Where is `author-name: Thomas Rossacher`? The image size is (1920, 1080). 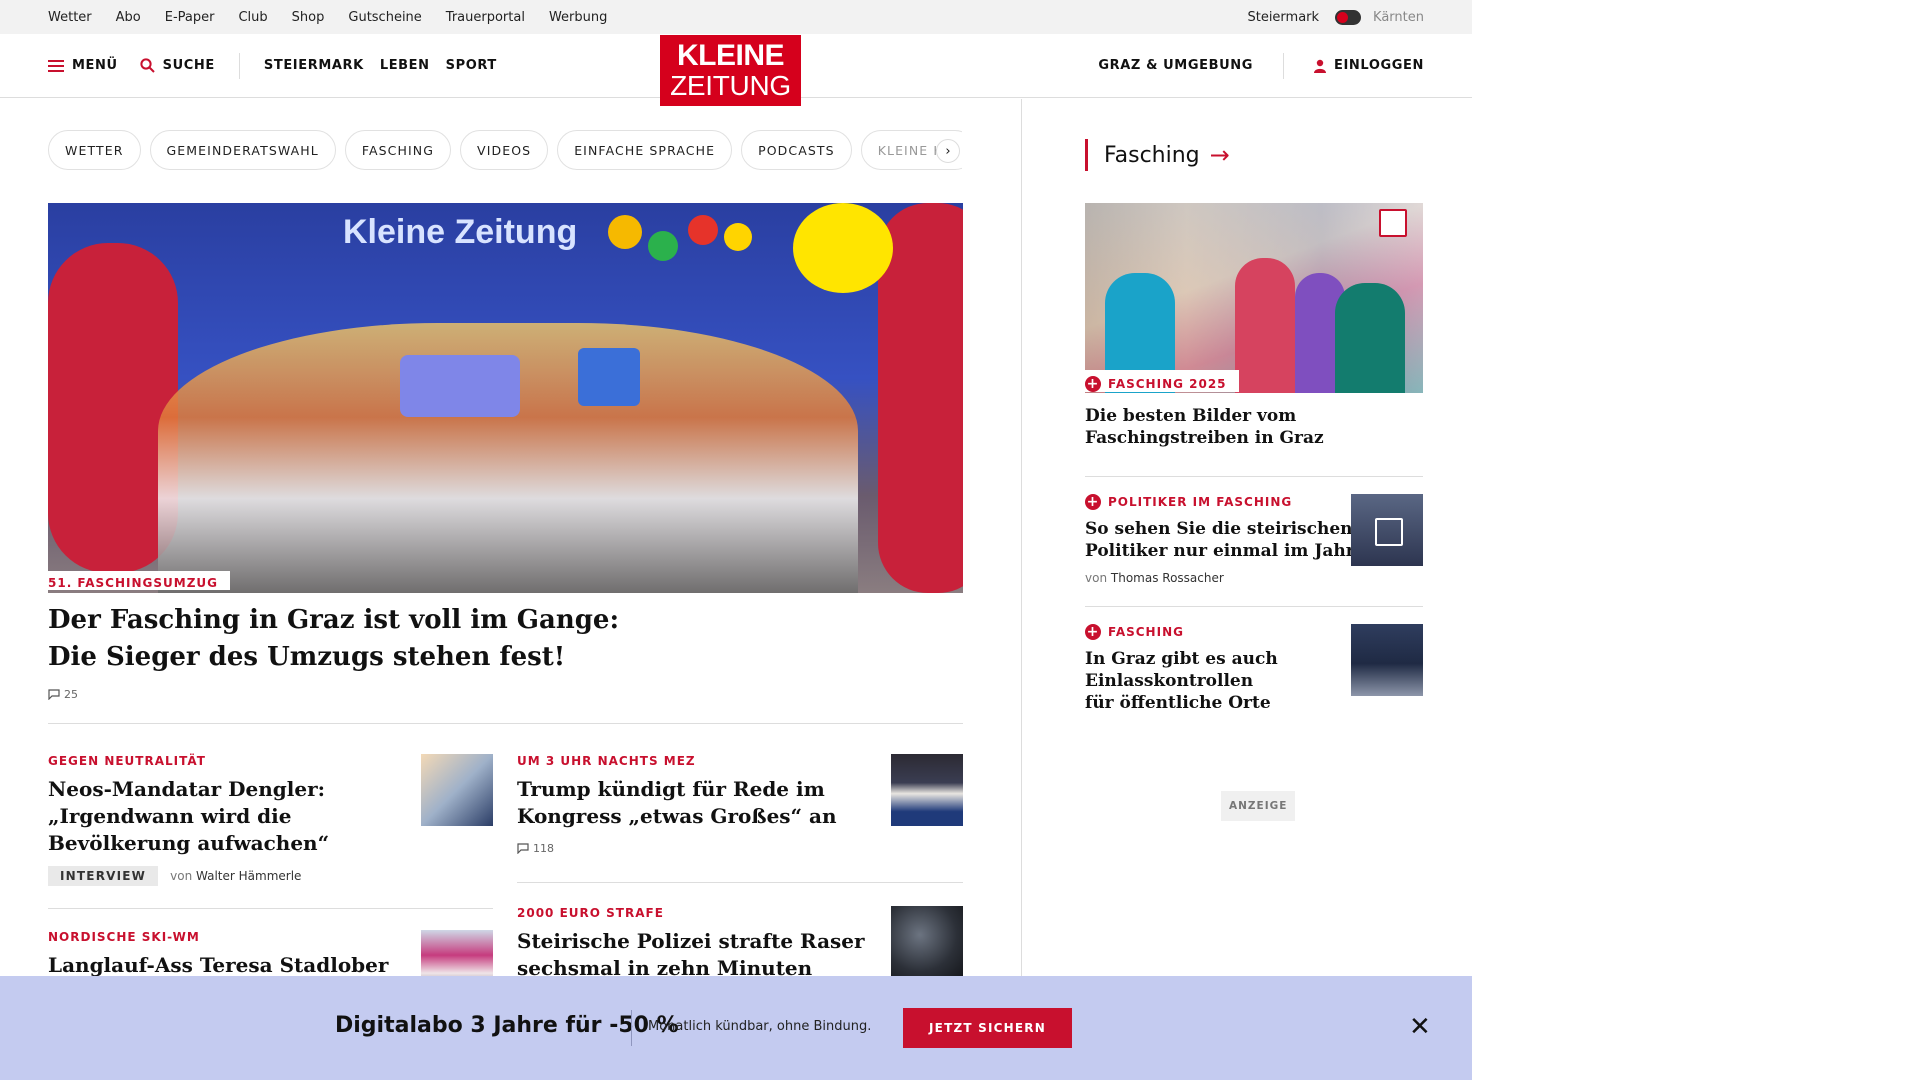
author-name: Thomas Rossacher is located at coordinates (1167, 578).